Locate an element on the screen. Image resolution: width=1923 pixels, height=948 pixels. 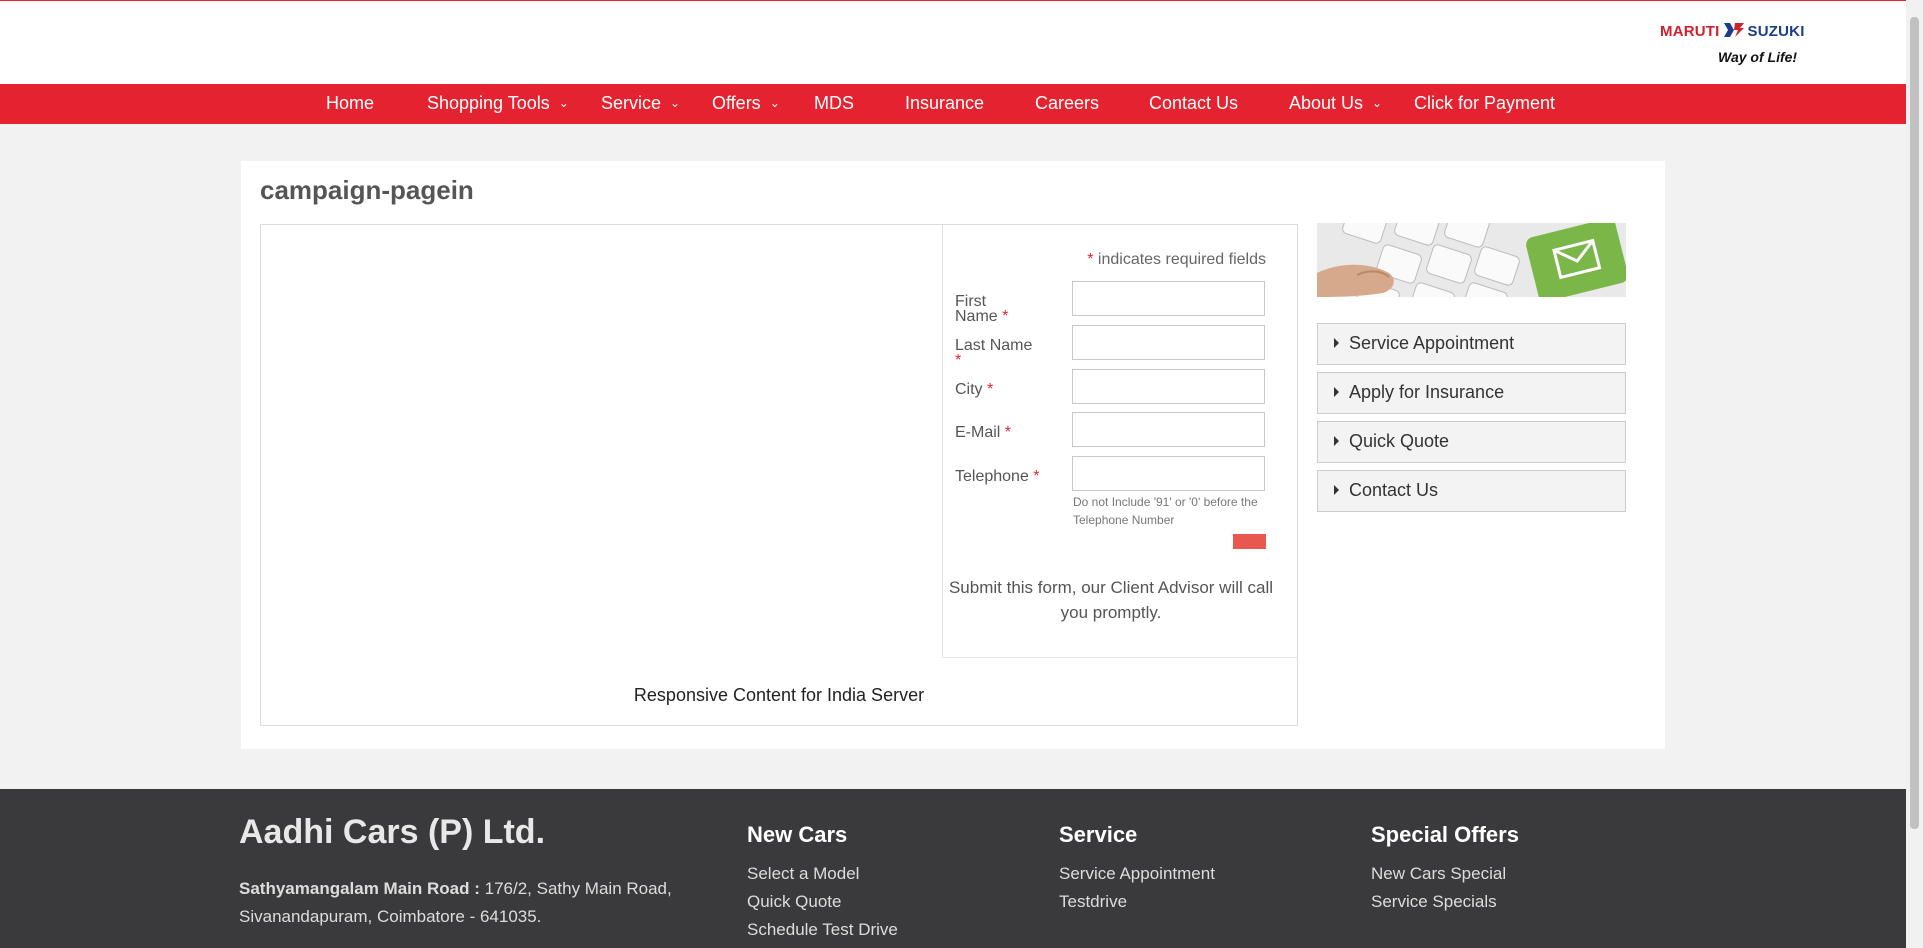
footer-heading: New Cars is located at coordinates (797, 834).